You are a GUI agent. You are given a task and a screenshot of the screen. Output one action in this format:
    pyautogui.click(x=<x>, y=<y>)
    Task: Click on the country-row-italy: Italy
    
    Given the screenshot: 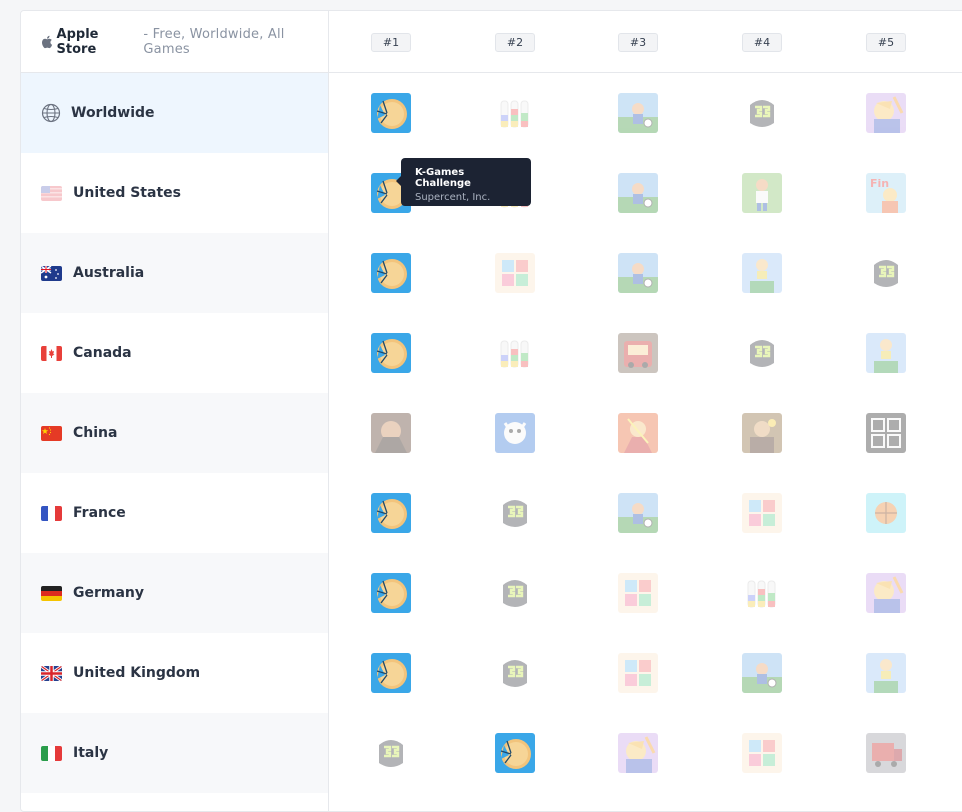 What is the action you would take?
    pyautogui.click(x=174, y=753)
    